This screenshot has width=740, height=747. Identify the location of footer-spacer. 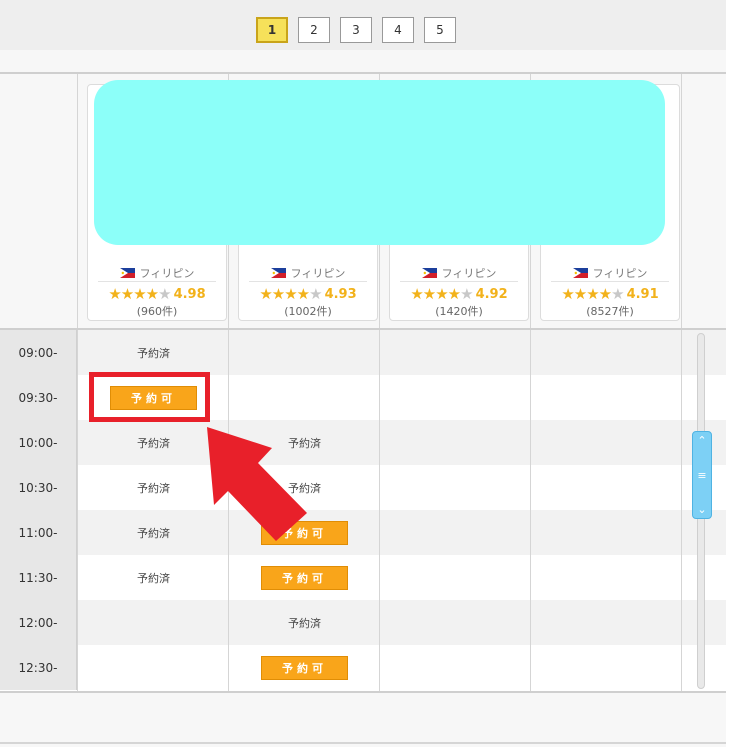
(363, 720).